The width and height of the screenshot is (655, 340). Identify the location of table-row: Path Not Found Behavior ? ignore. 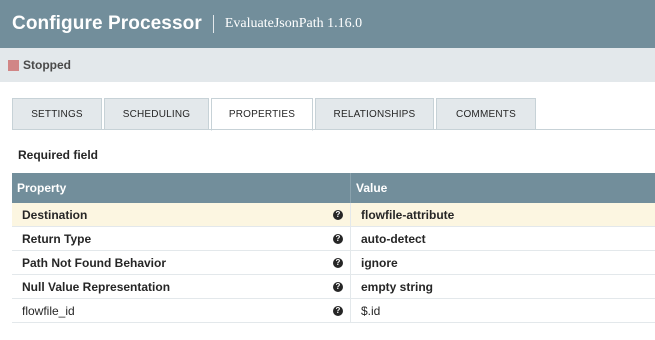
(333, 263).